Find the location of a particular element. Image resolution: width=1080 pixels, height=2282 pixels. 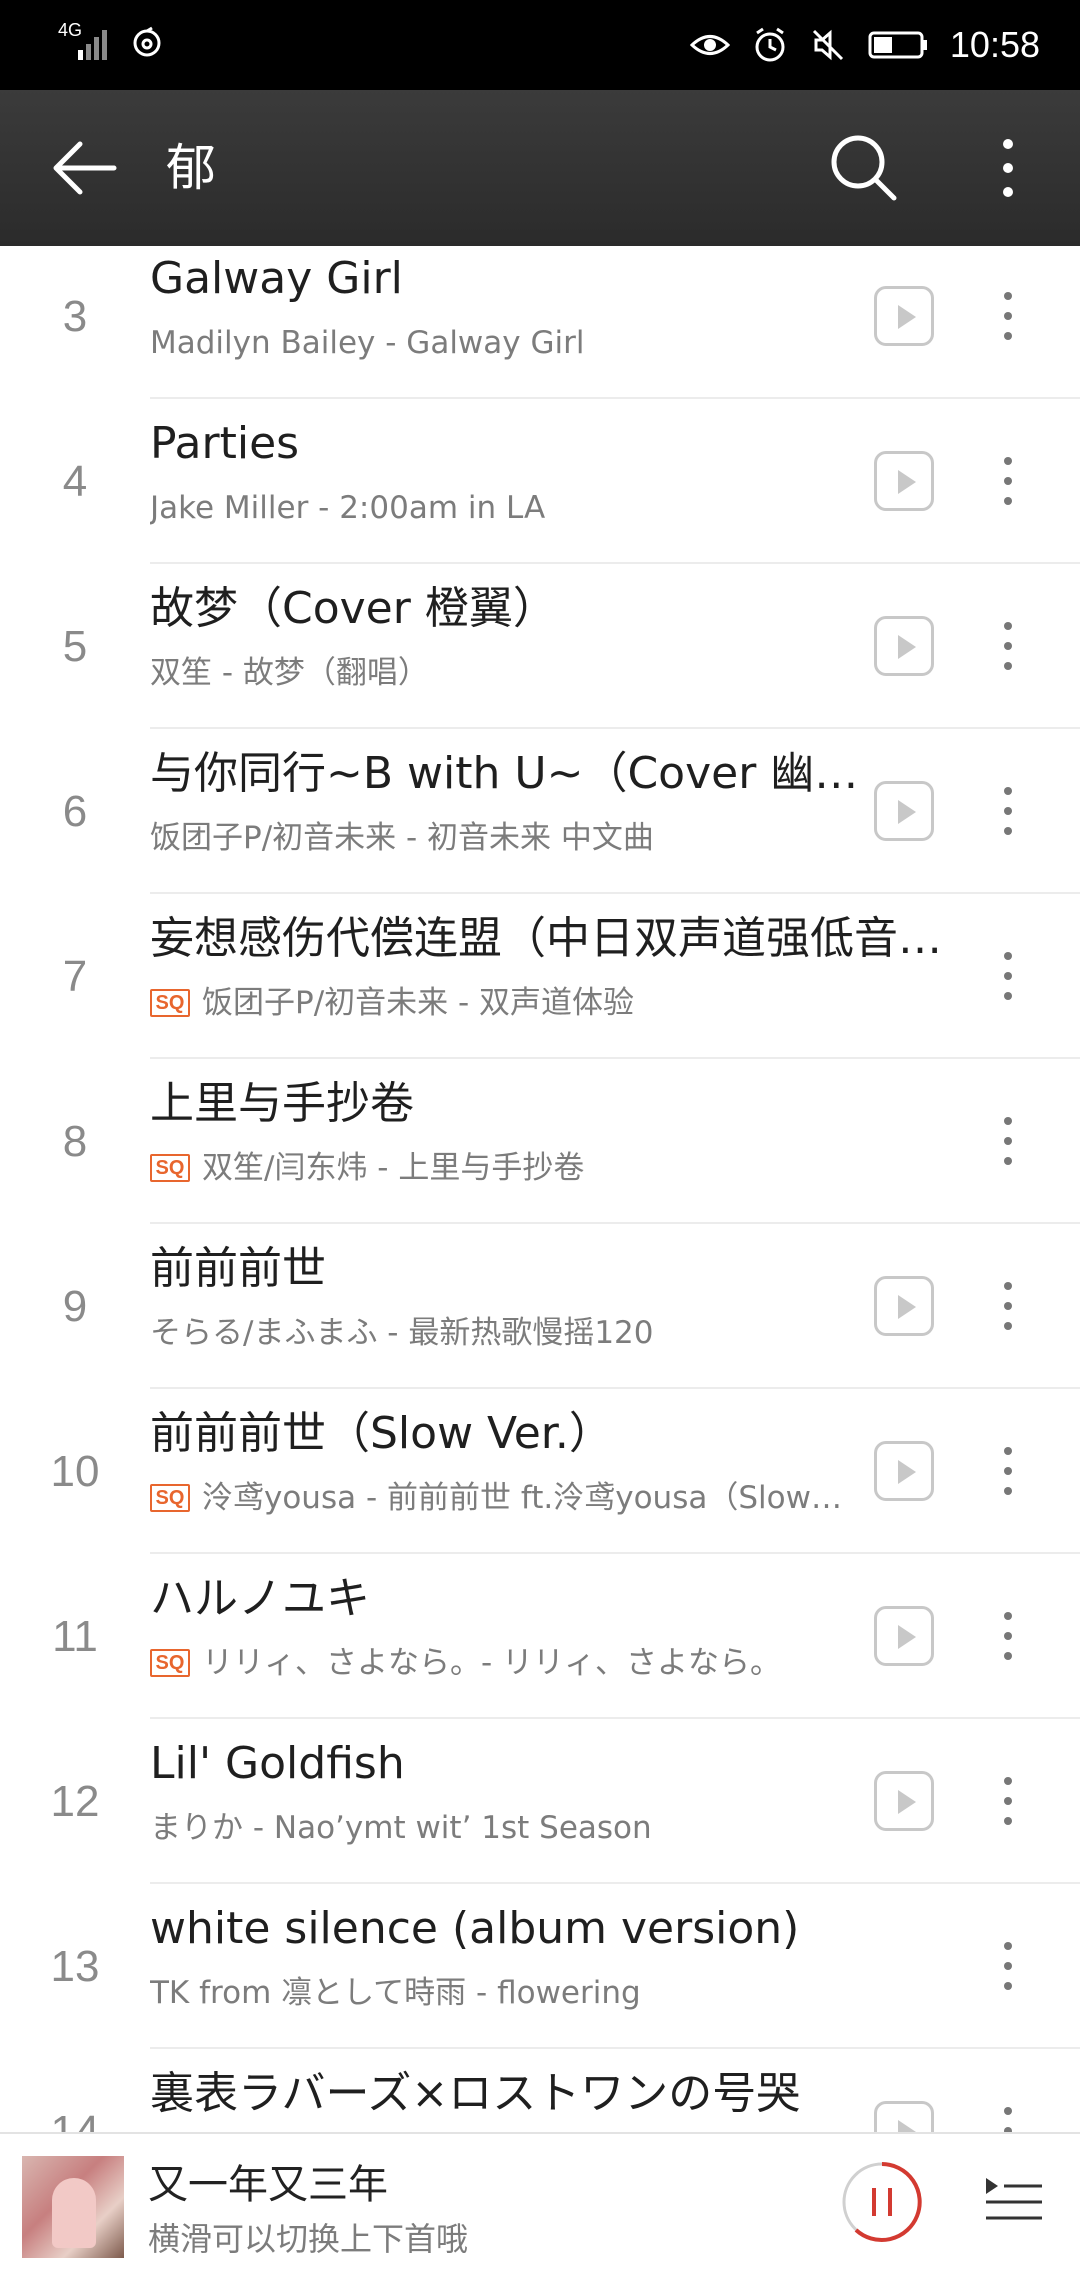

song-title: 上里与手抄卷 is located at coordinates (282, 1103).